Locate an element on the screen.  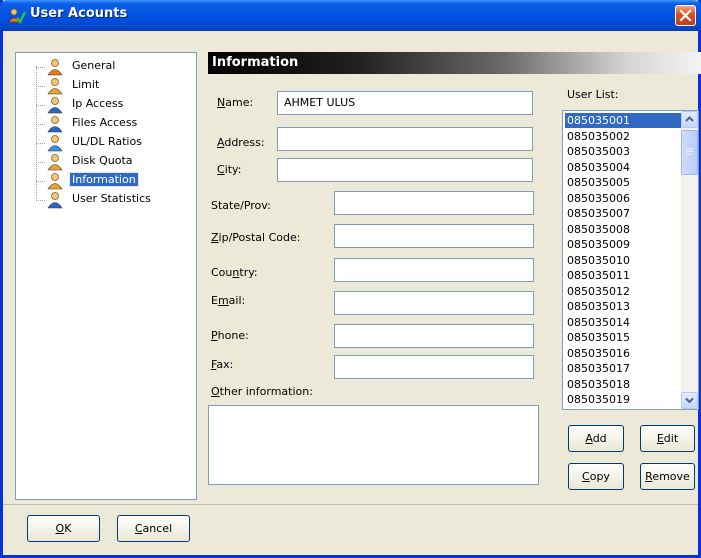
city-label: City: is located at coordinates (229, 169).